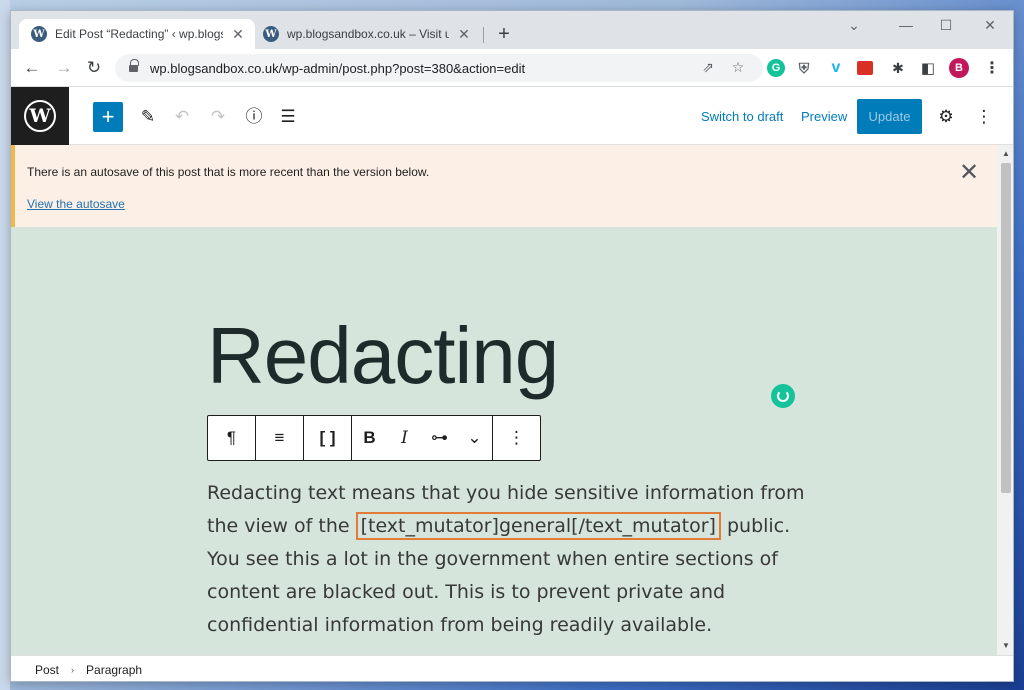 This screenshot has height=690, width=1024. Describe the element at coordinates (969, 173) in the screenshot. I see `dismiss-notice-icon: ✕` at that location.